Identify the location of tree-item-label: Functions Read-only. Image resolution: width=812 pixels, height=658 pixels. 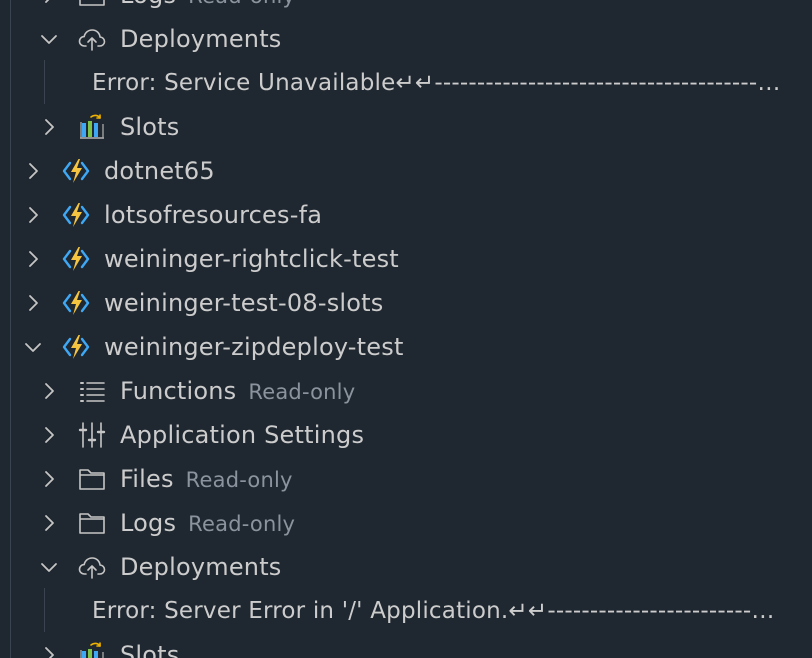
(238, 391).